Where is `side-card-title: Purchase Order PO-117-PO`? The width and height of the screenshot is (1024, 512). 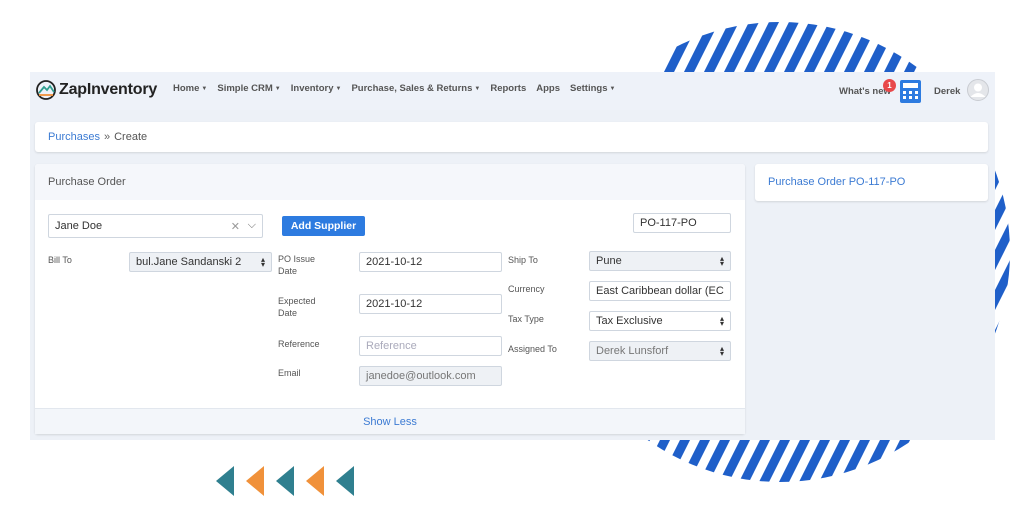
side-card-title: Purchase Order PO-117-PO is located at coordinates (871, 182).